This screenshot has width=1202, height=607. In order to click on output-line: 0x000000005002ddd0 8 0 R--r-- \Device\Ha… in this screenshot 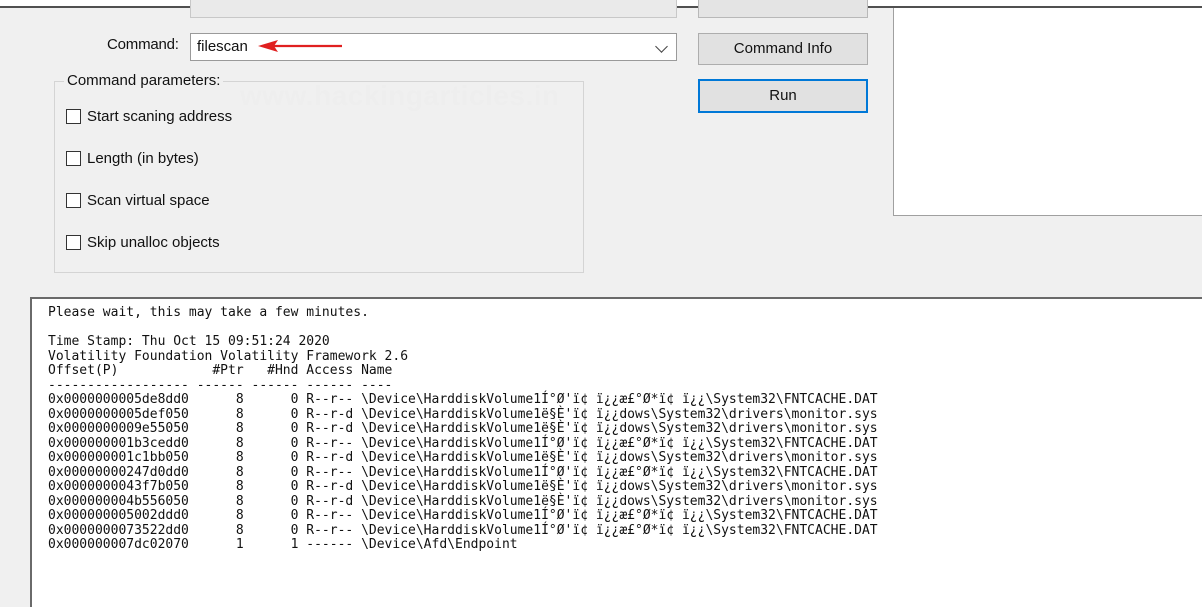, I will do `click(463, 515)`.